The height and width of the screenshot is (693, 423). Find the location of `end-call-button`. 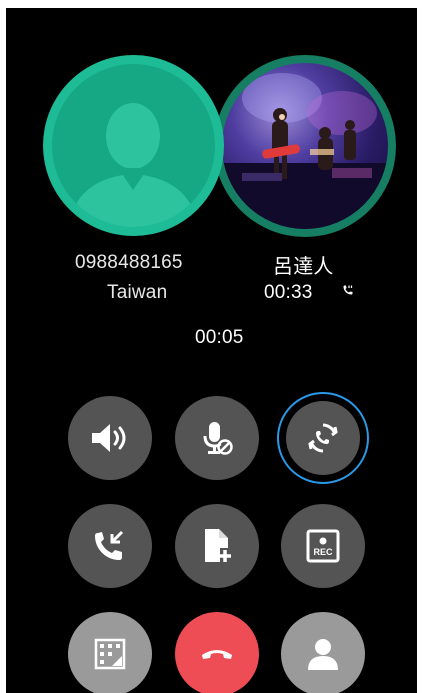

end-call-button is located at coordinates (217, 652).